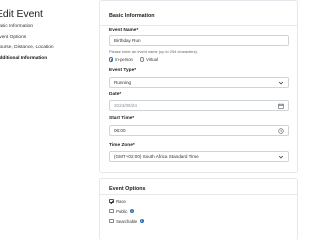  What do you see at coordinates (115, 94) in the screenshot?
I see `date-label: Date*` at bounding box center [115, 94].